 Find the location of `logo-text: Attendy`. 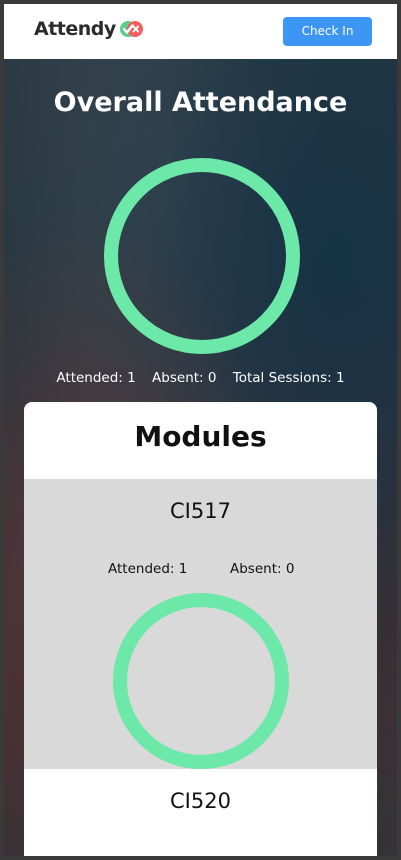

logo-text: Attendy is located at coordinates (75, 29).